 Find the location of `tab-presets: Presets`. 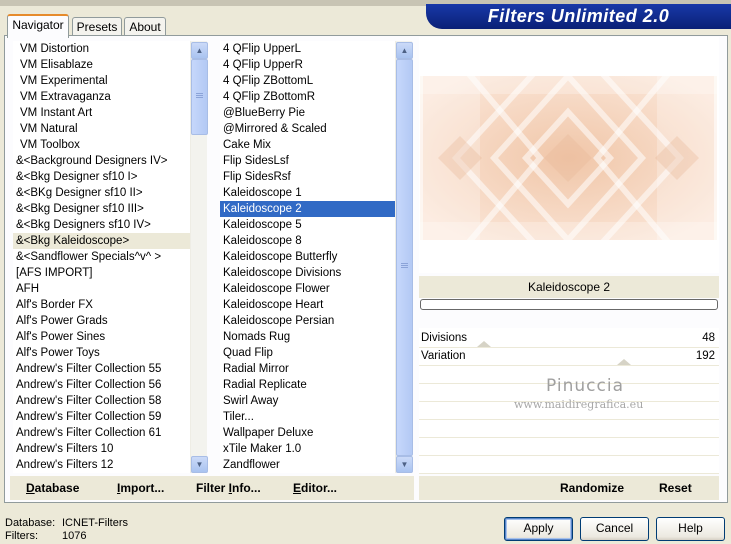

tab-presets: Presets is located at coordinates (97, 26).